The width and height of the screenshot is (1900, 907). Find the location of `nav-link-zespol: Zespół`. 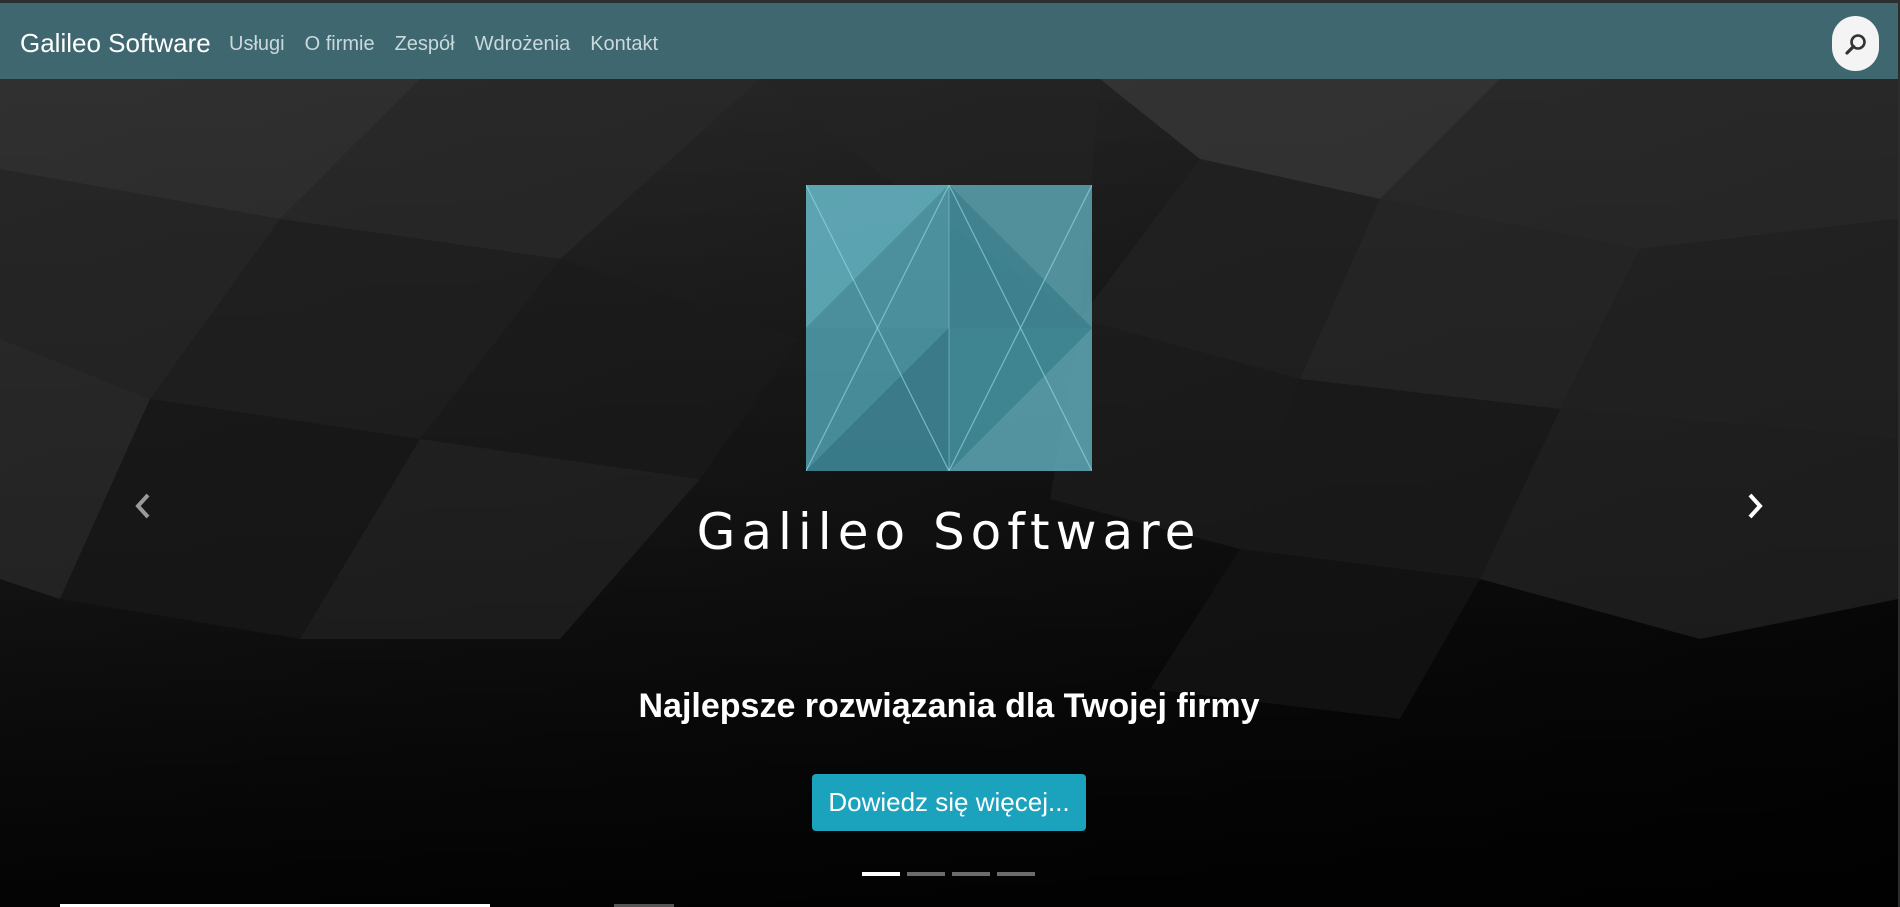

nav-link-zespol: Zespół is located at coordinates (425, 44).